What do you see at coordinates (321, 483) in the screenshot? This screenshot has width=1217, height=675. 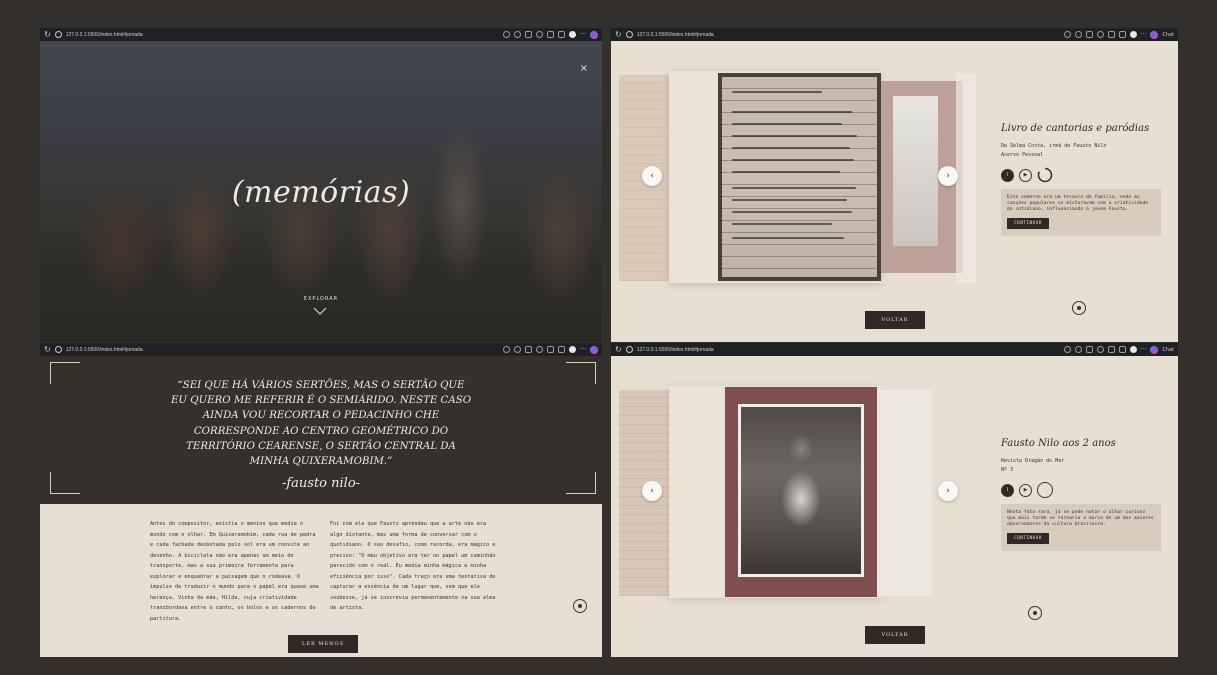 I see `quote-author: -fausto nilo-` at bounding box center [321, 483].